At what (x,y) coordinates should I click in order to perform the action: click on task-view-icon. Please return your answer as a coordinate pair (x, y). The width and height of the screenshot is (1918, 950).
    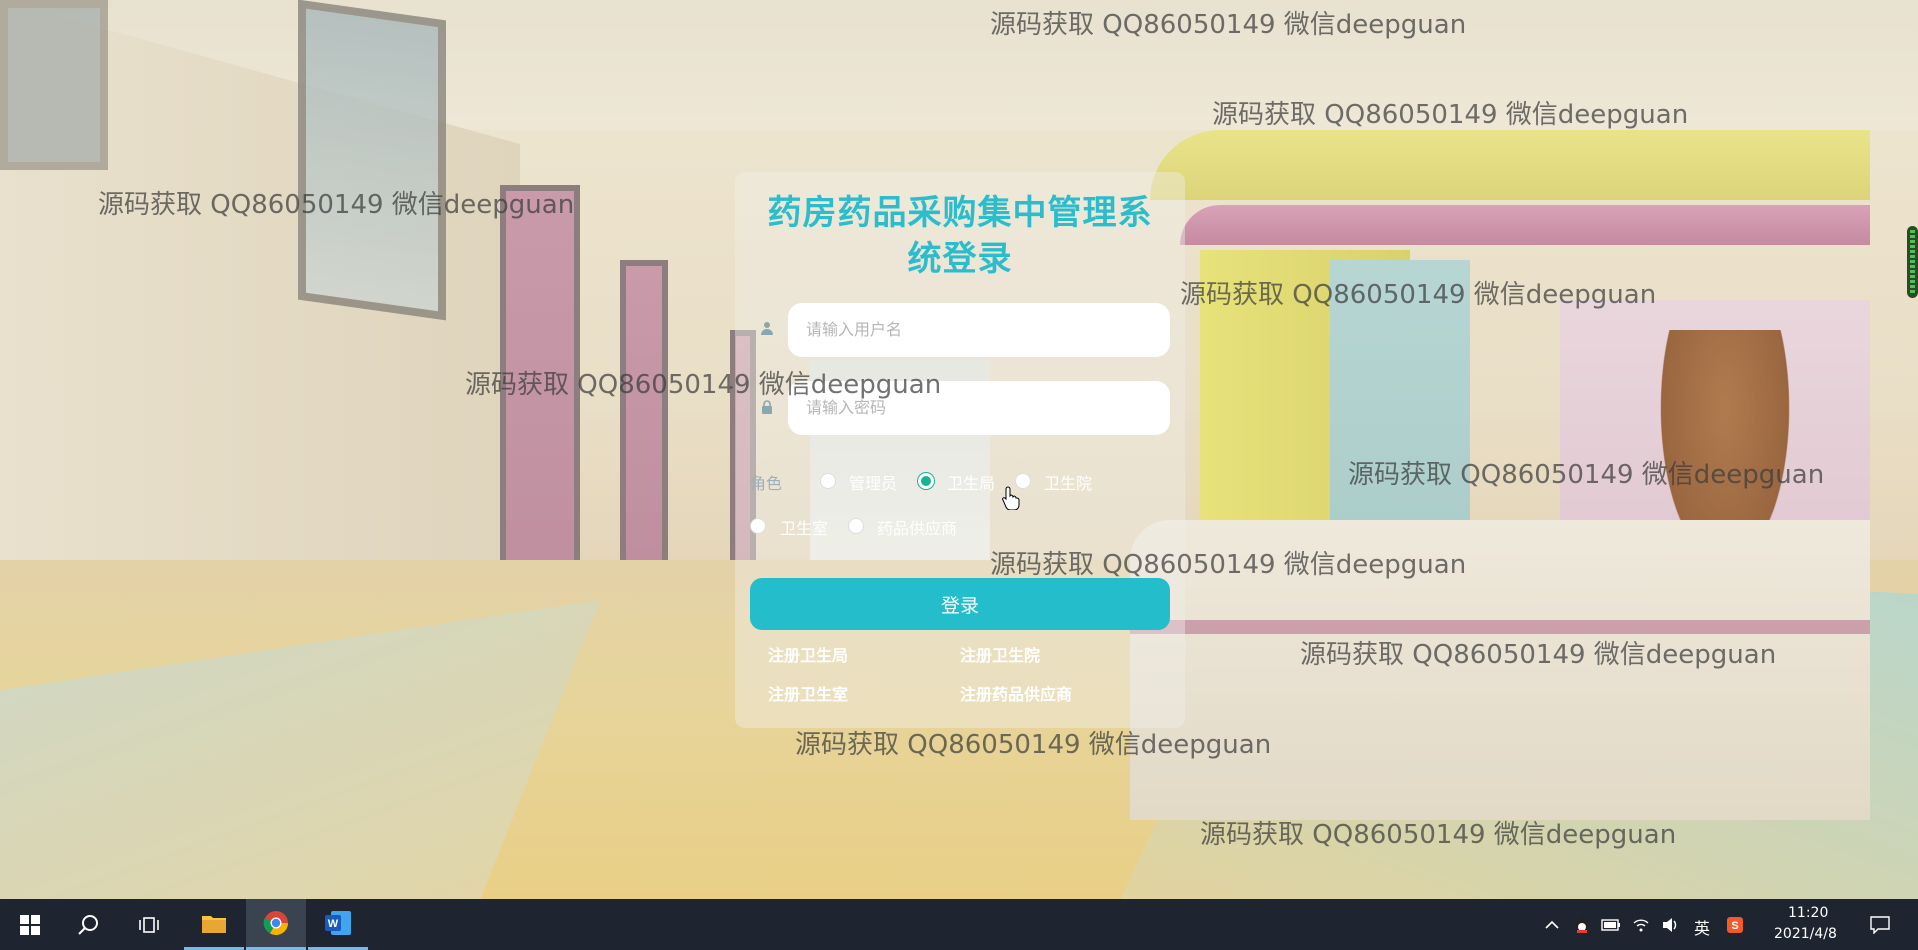
    Looking at the image, I should click on (149, 924).